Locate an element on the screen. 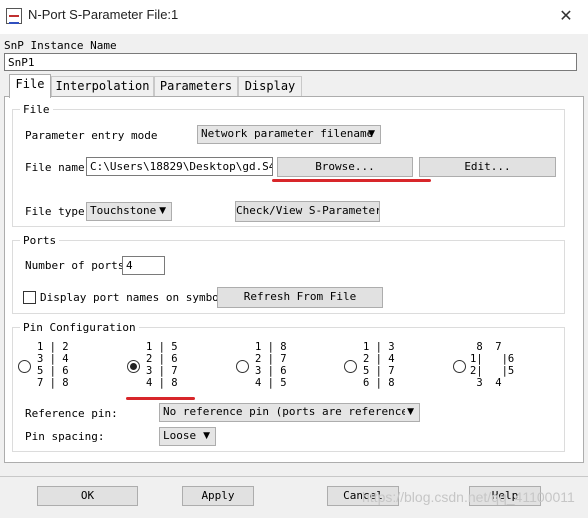  pin-config-line: 2 | 4 is located at coordinates (379, 359).